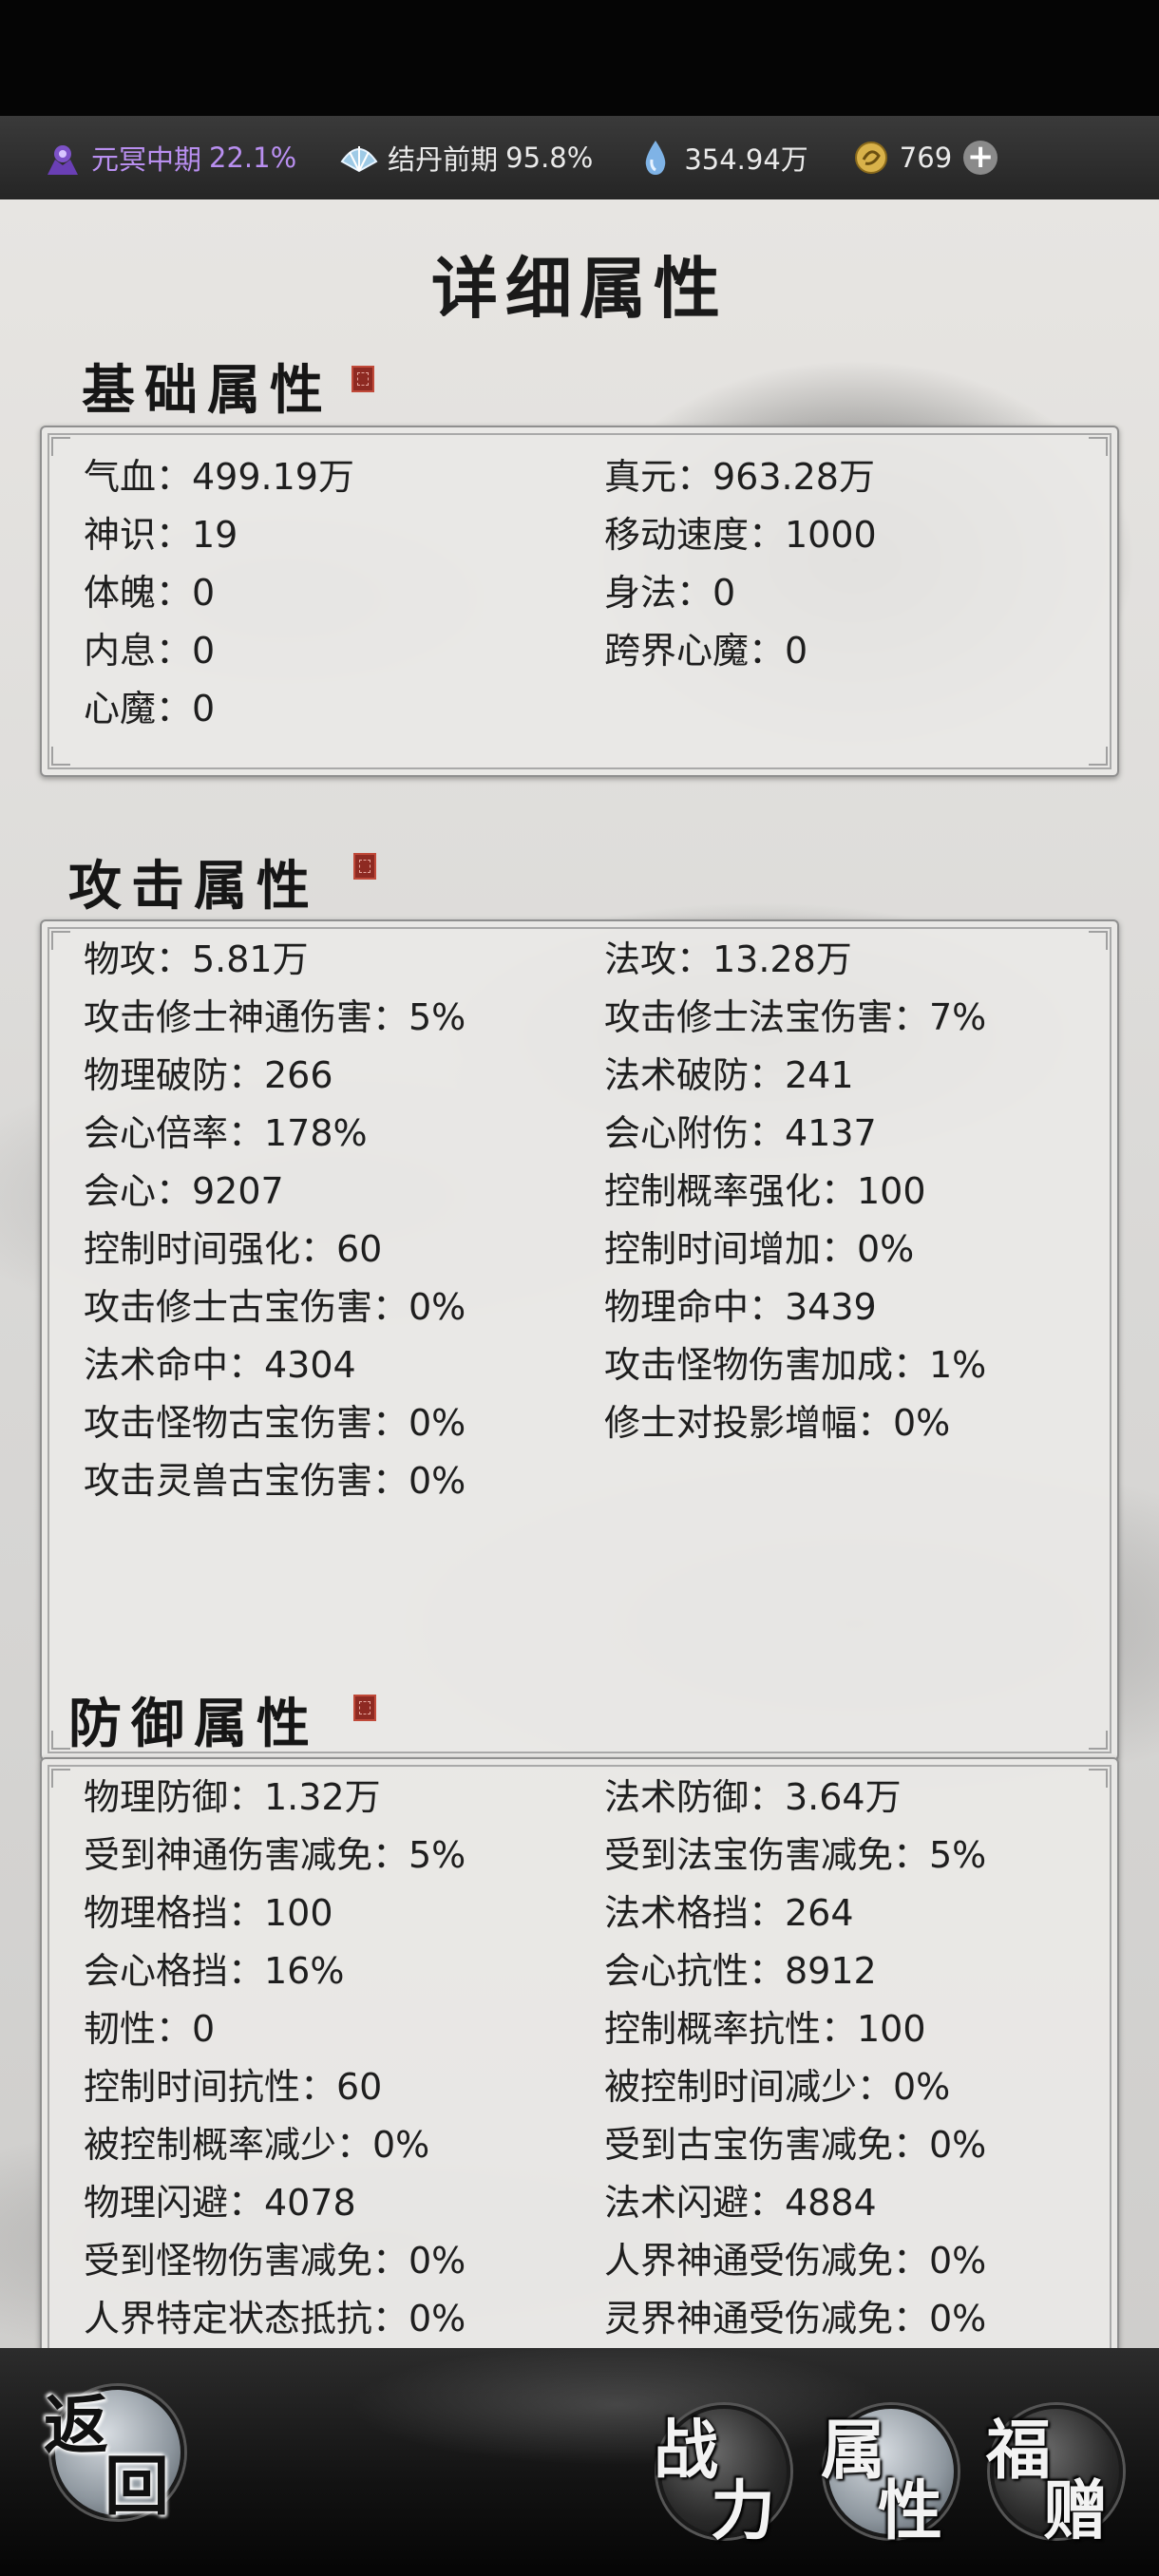 Image resolution: width=1159 pixels, height=2576 pixels. Describe the element at coordinates (579, 2462) in the screenshot. I see `bottom-nav: 返 回 战 力 属 性 福 赠` at that location.